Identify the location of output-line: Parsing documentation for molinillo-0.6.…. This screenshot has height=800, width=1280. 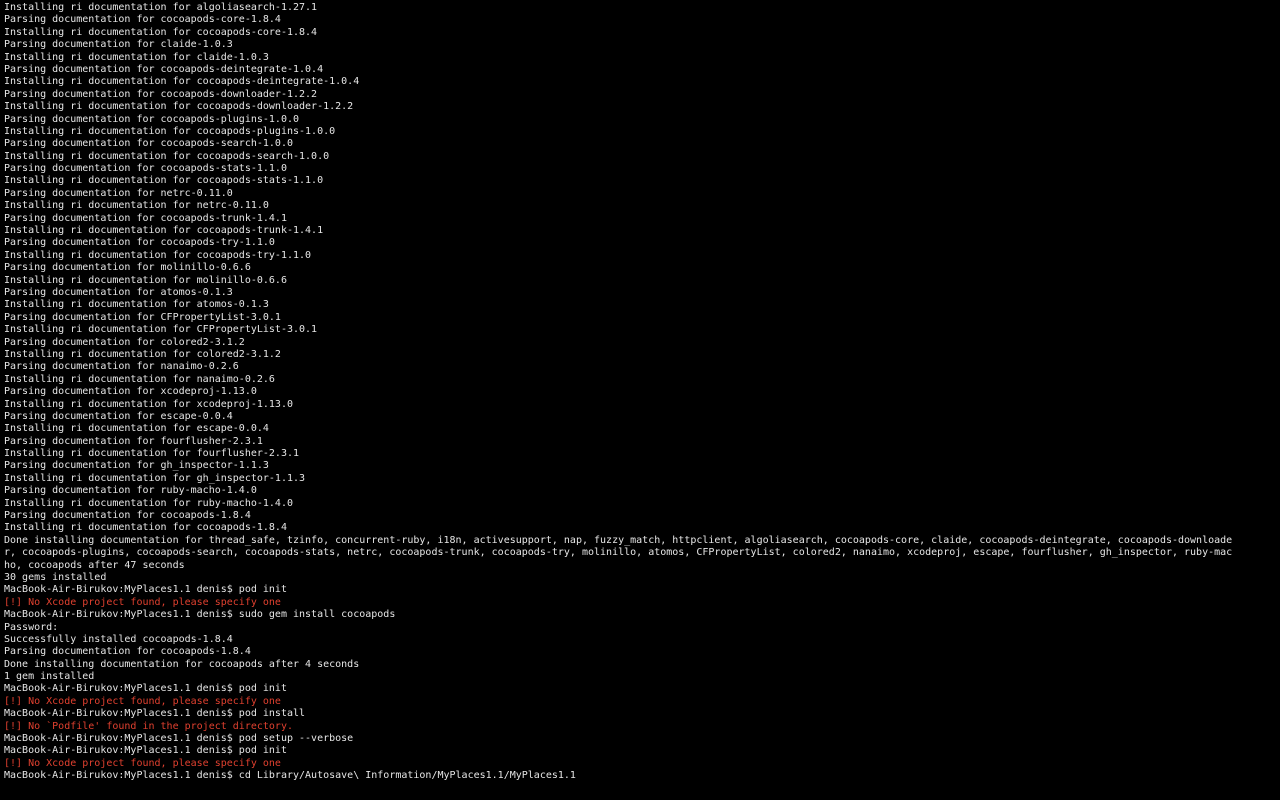
(640, 268).